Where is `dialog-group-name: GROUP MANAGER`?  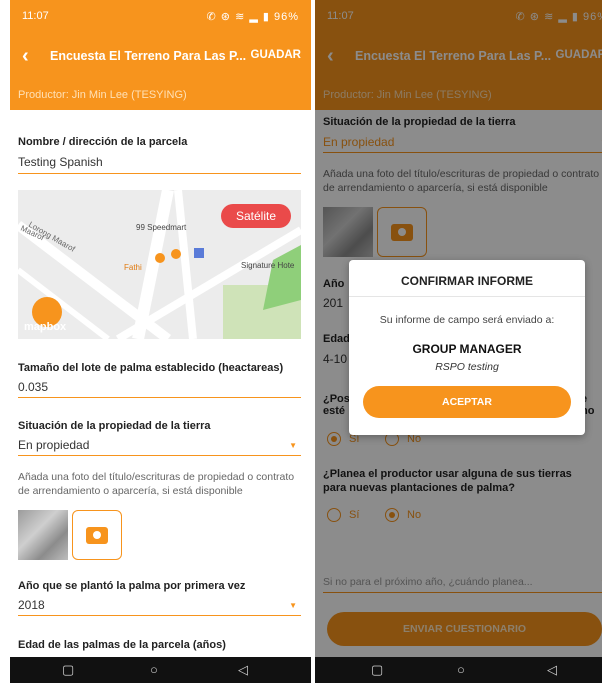 dialog-group-name: GROUP MANAGER is located at coordinates (467, 349).